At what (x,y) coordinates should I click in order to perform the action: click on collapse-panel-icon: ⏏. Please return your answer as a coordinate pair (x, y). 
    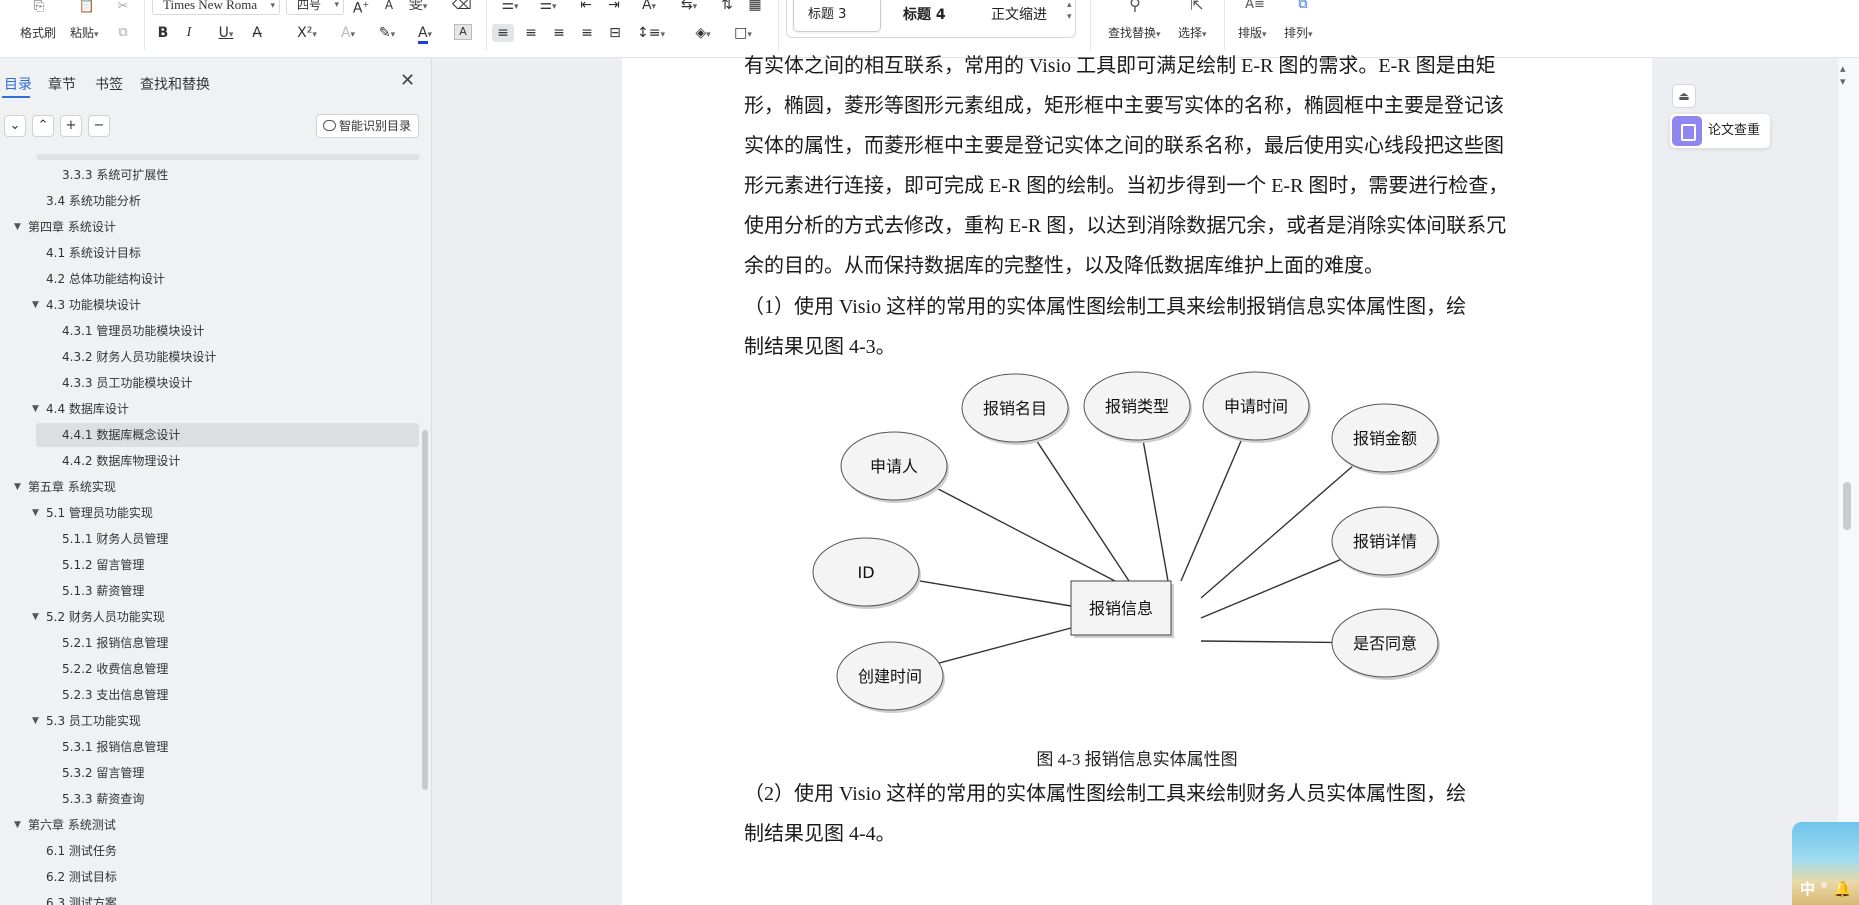
    Looking at the image, I should click on (1684, 96).